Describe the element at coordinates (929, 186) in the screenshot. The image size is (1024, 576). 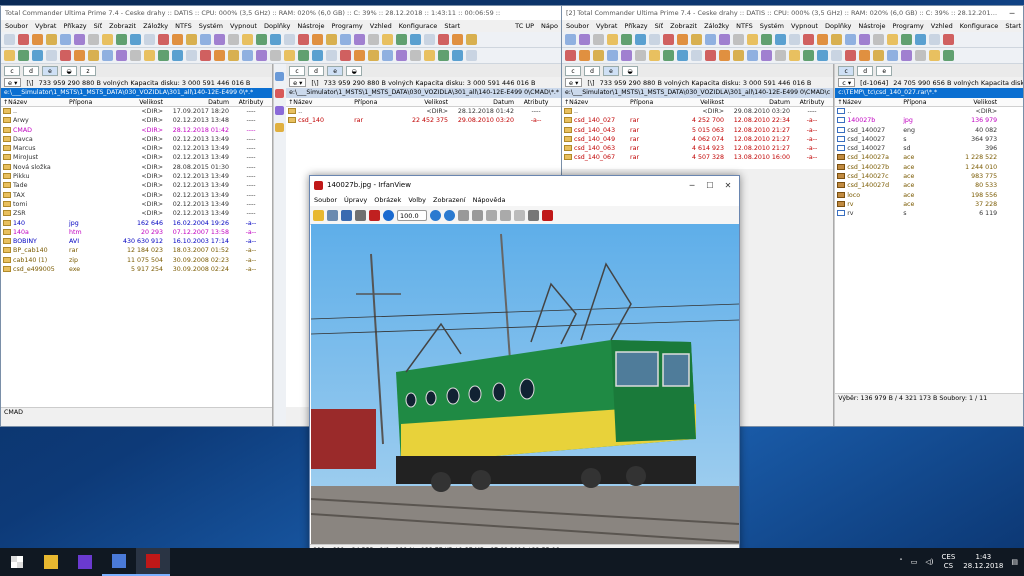
I see `file-row: csd_140027d ace 80 533` at that location.